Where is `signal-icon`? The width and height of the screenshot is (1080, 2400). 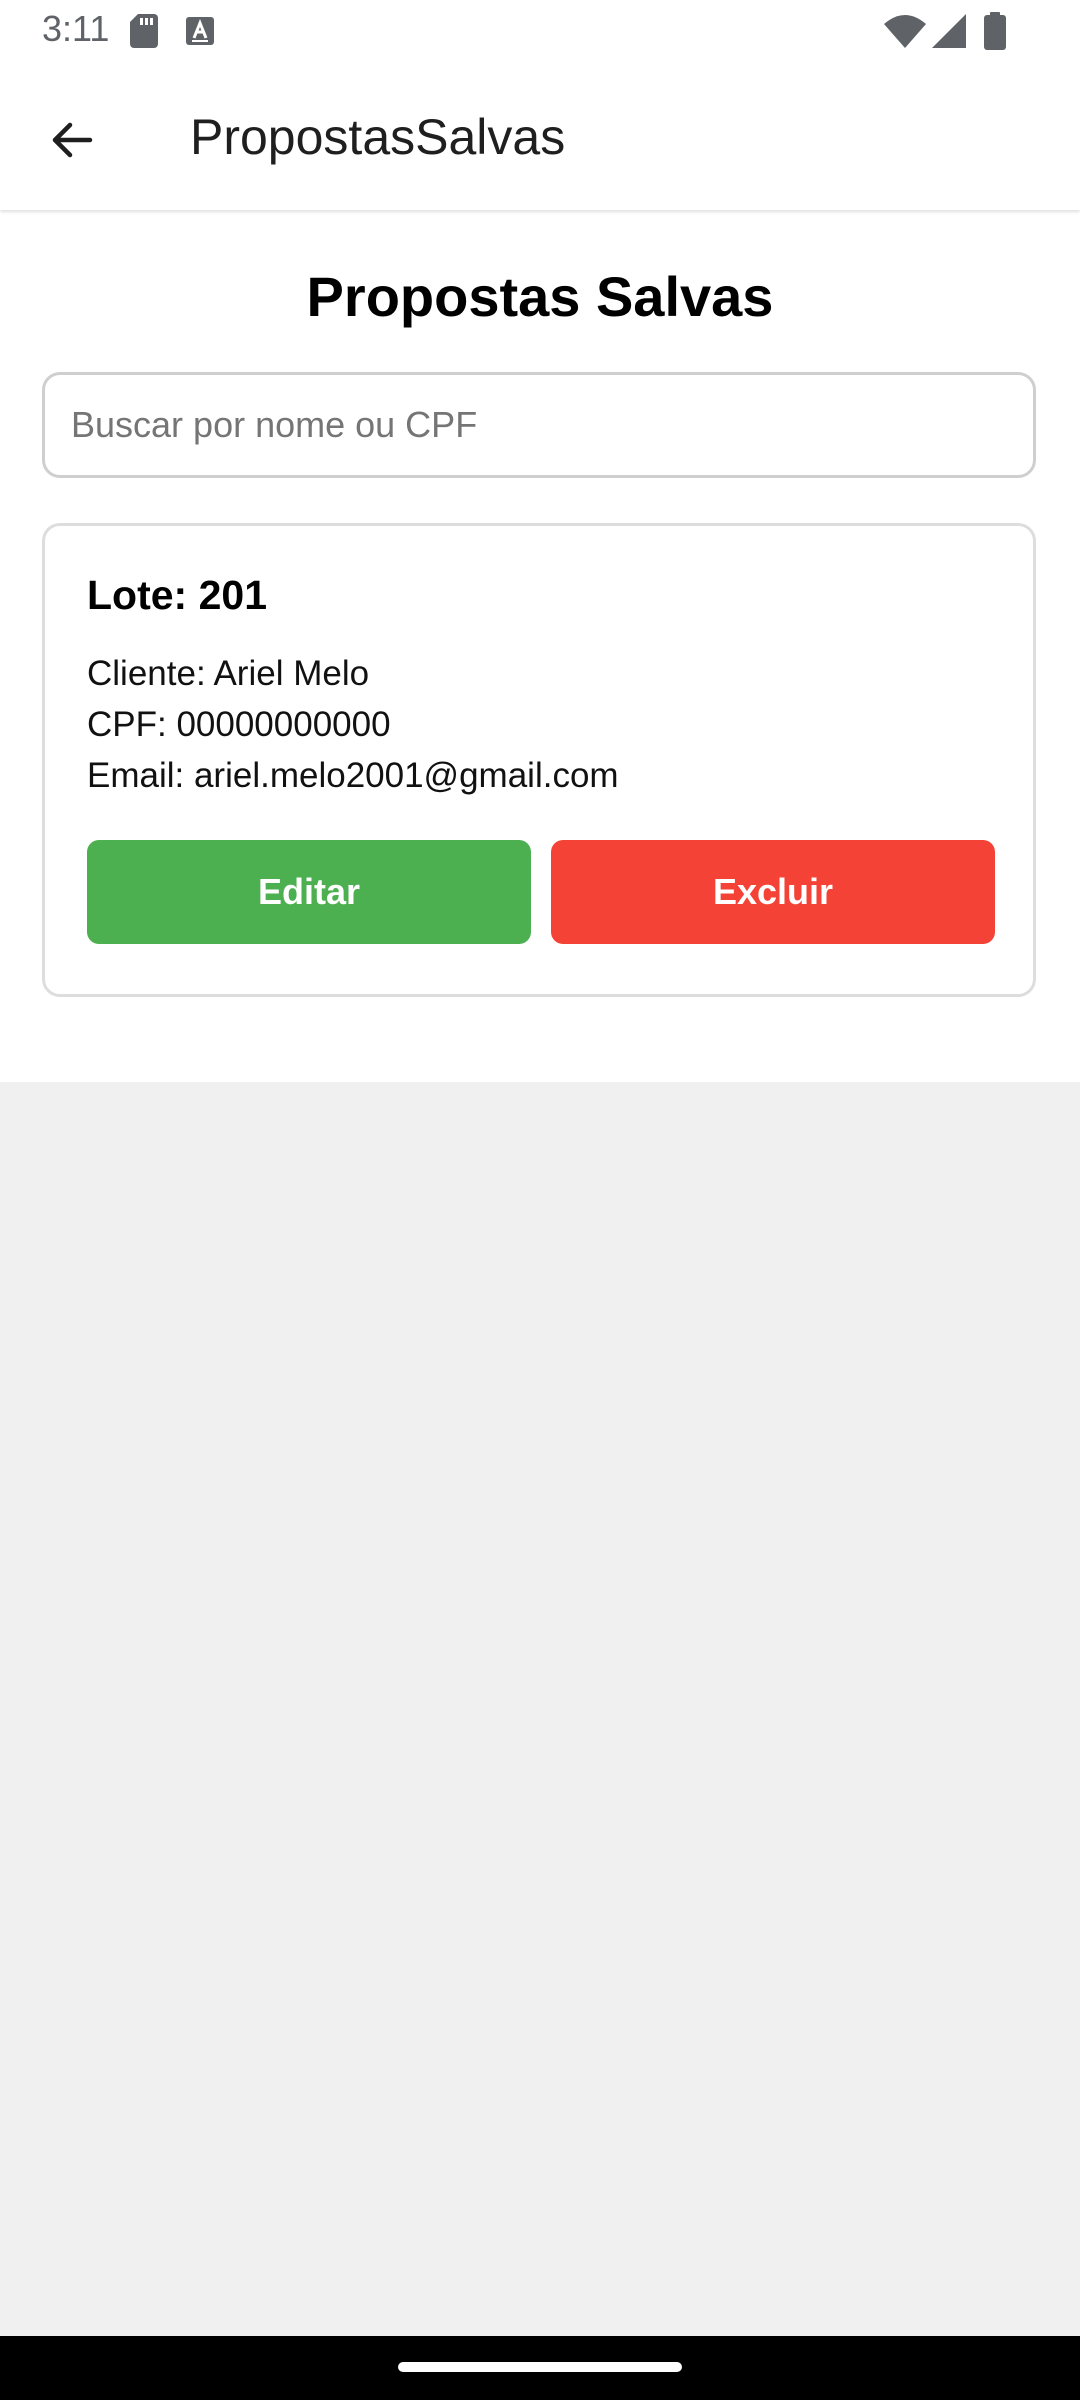 signal-icon is located at coordinates (949, 31).